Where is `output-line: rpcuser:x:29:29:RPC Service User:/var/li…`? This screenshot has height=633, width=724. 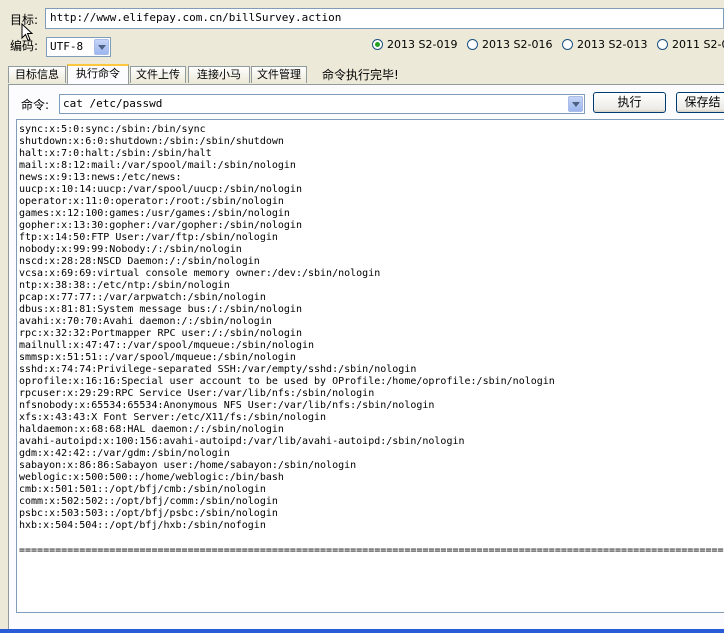
output-line: rpcuser:x:29:29:RPC Service User:/var/li… is located at coordinates (197, 393).